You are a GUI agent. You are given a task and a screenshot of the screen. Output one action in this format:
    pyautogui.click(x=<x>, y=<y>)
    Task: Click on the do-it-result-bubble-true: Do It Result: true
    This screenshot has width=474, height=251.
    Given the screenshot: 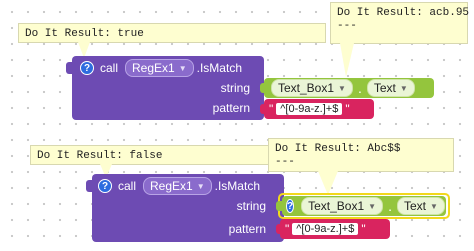 What is the action you would take?
    pyautogui.click(x=172, y=33)
    